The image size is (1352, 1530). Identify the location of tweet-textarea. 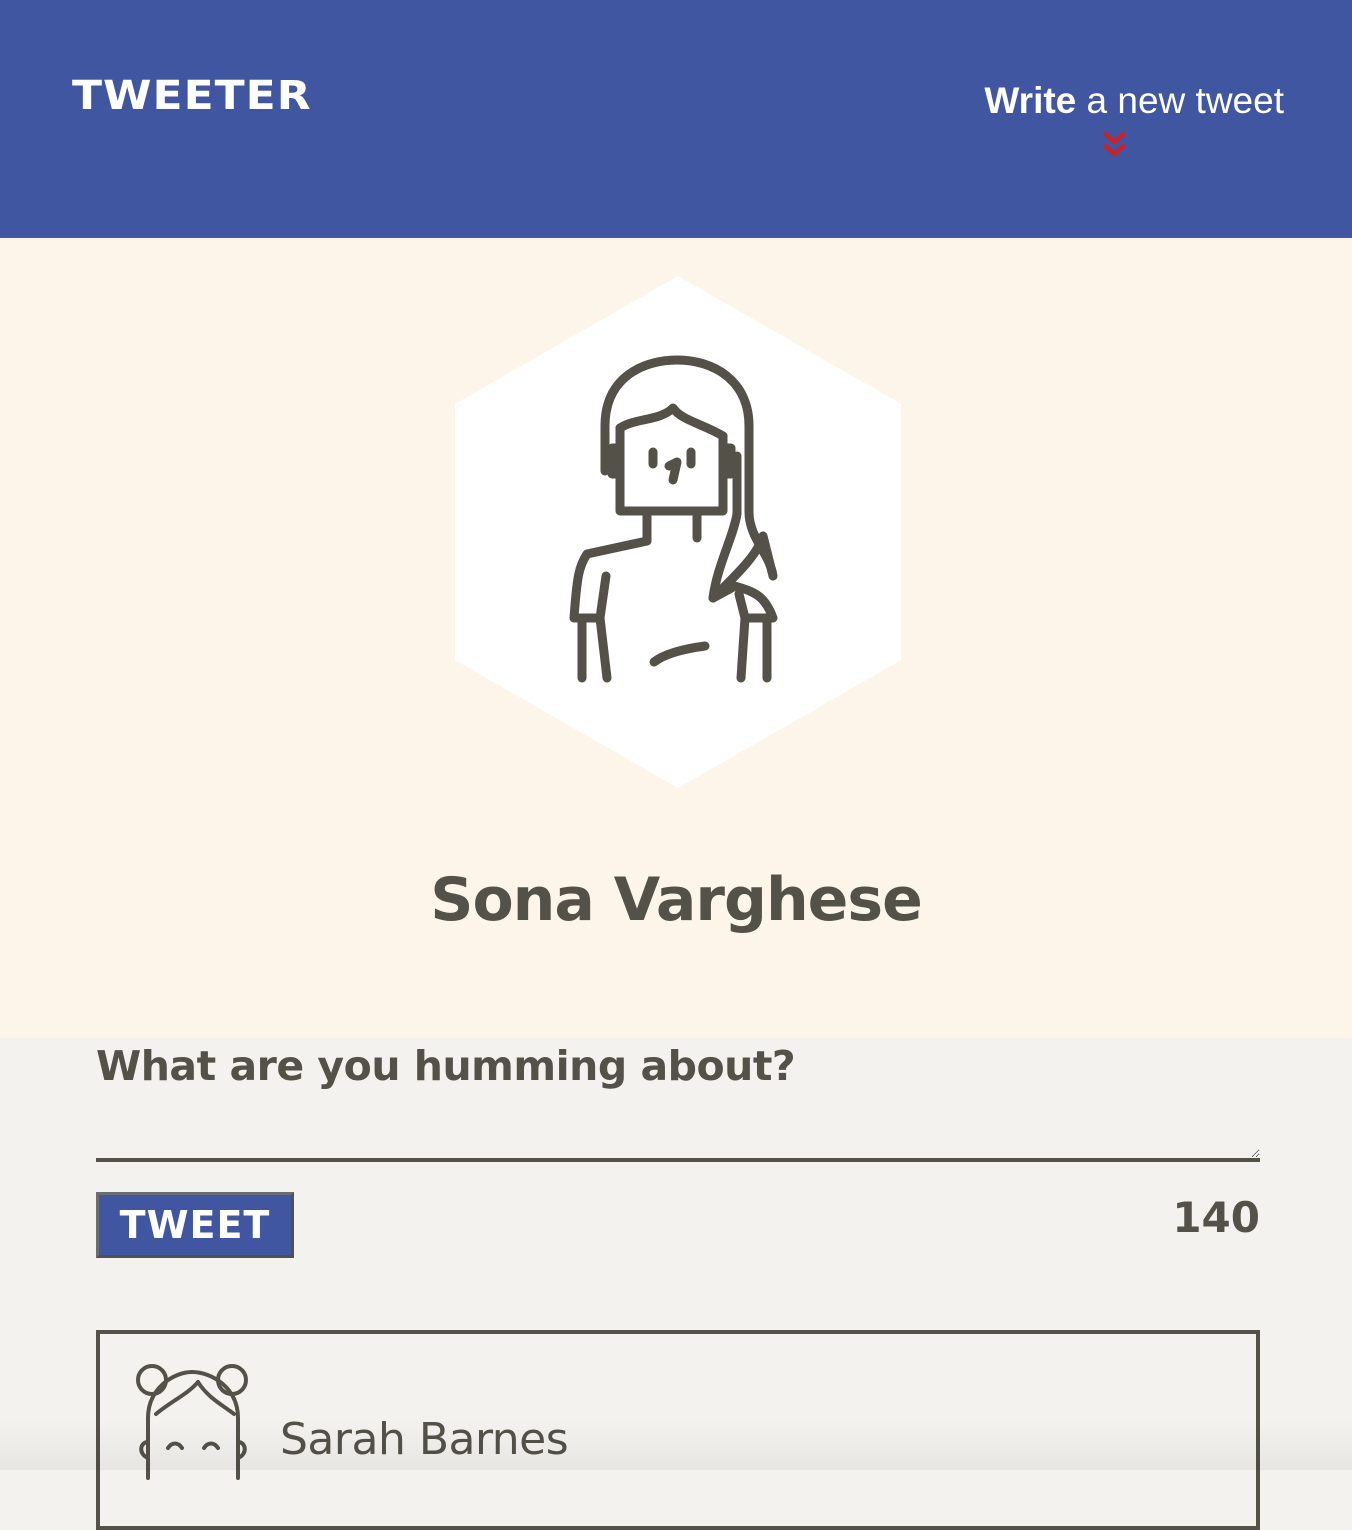
(678, 1131).